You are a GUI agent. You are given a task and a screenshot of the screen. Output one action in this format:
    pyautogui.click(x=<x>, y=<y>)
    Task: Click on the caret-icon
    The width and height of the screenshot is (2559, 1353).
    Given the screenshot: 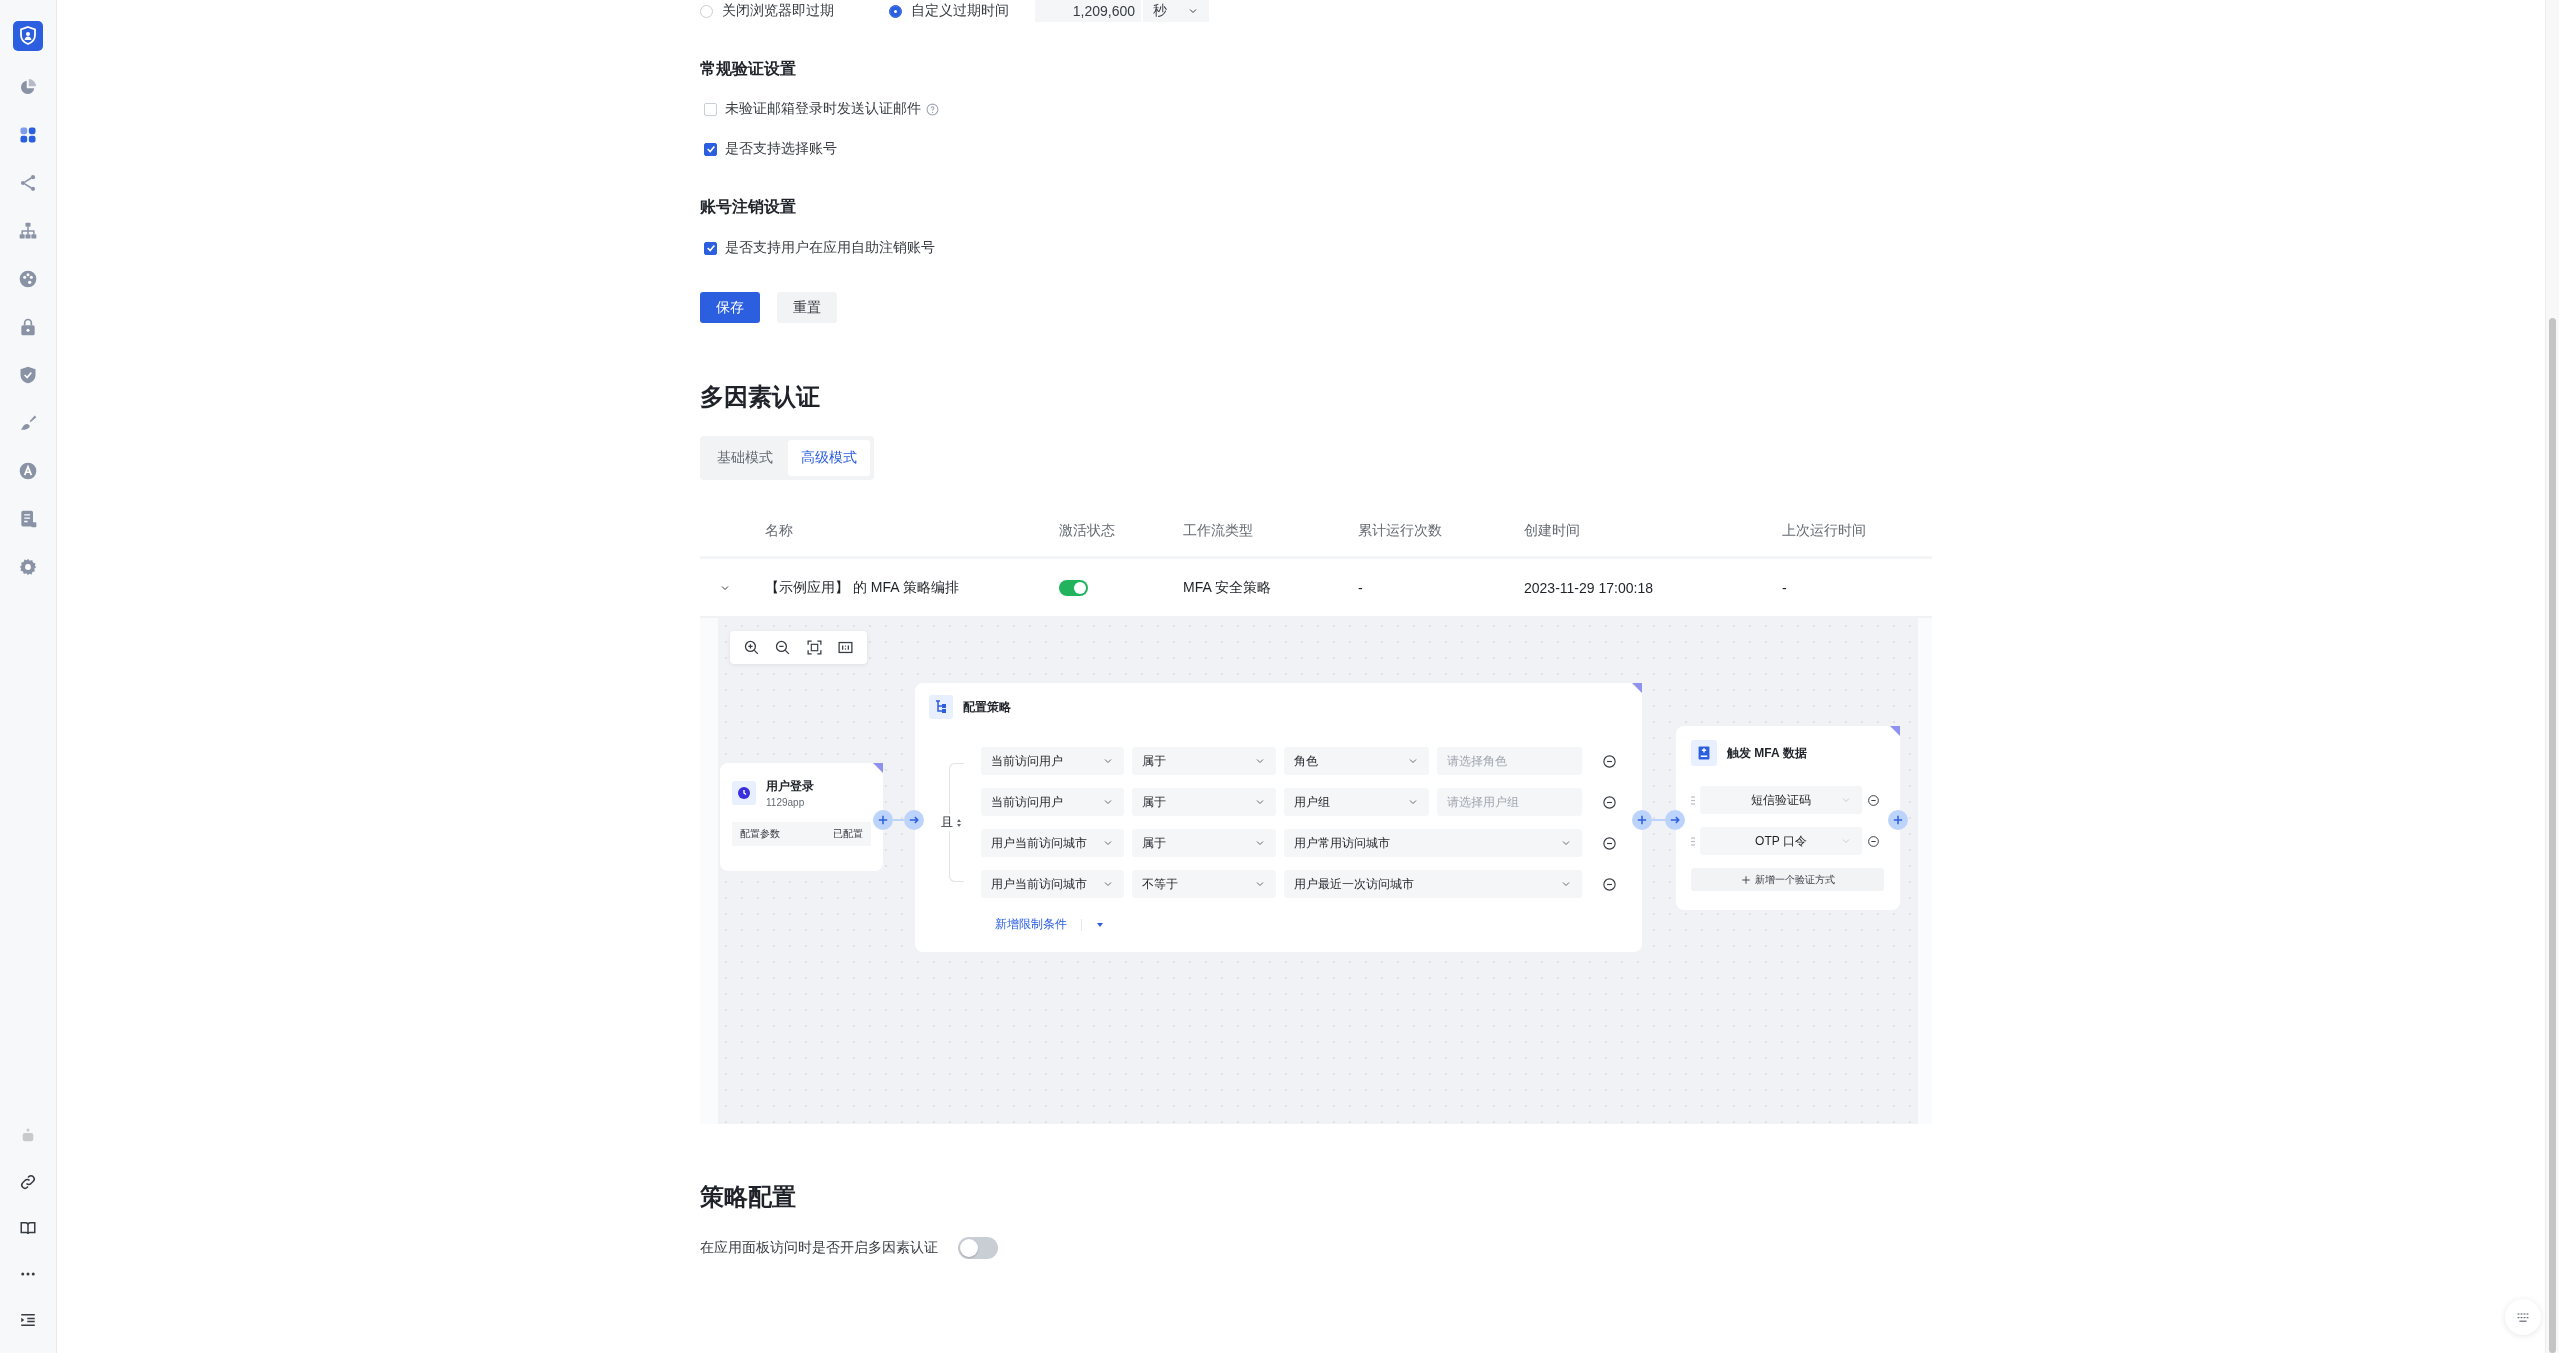 What is the action you would take?
    pyautogui.click(x=1100, y=924)
    